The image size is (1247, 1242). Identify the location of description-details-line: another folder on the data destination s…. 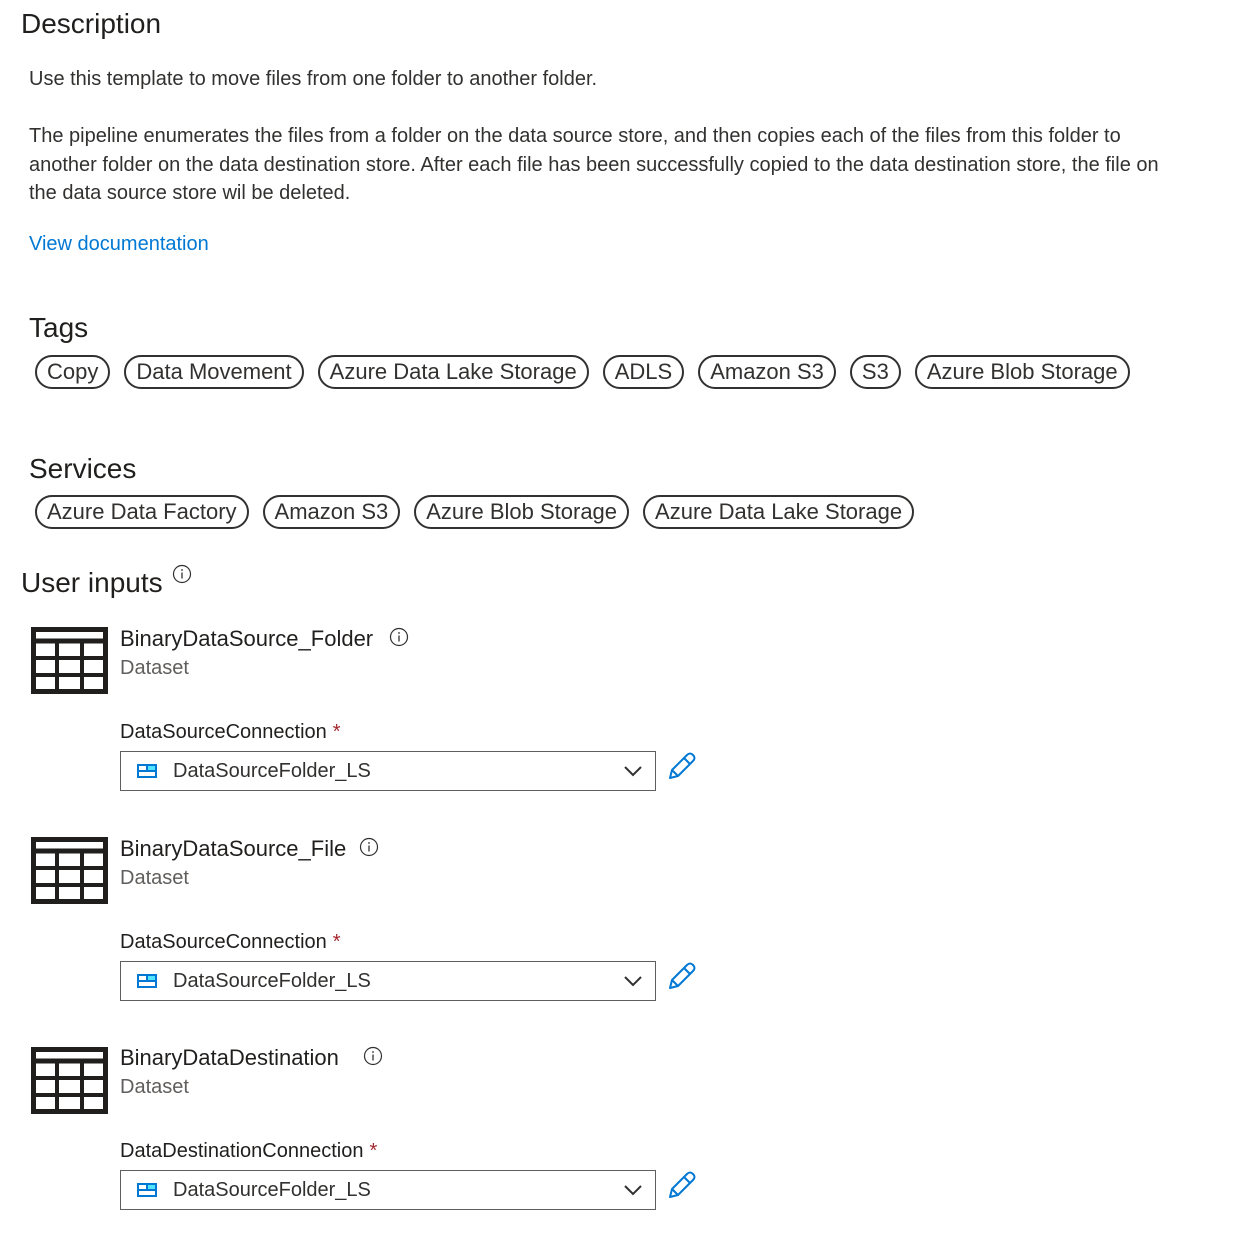
(594, 164).